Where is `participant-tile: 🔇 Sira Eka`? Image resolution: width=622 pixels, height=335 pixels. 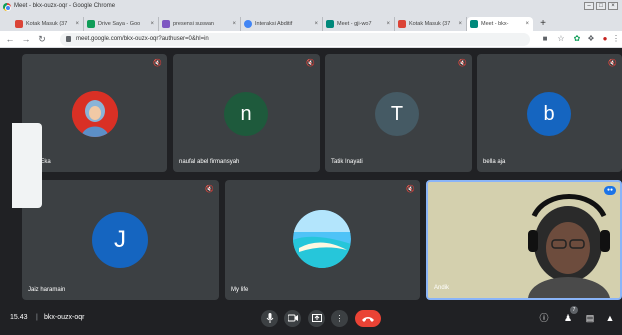 participant-tile: 🔇 Sira Eka is located at coordinates (94, 113).